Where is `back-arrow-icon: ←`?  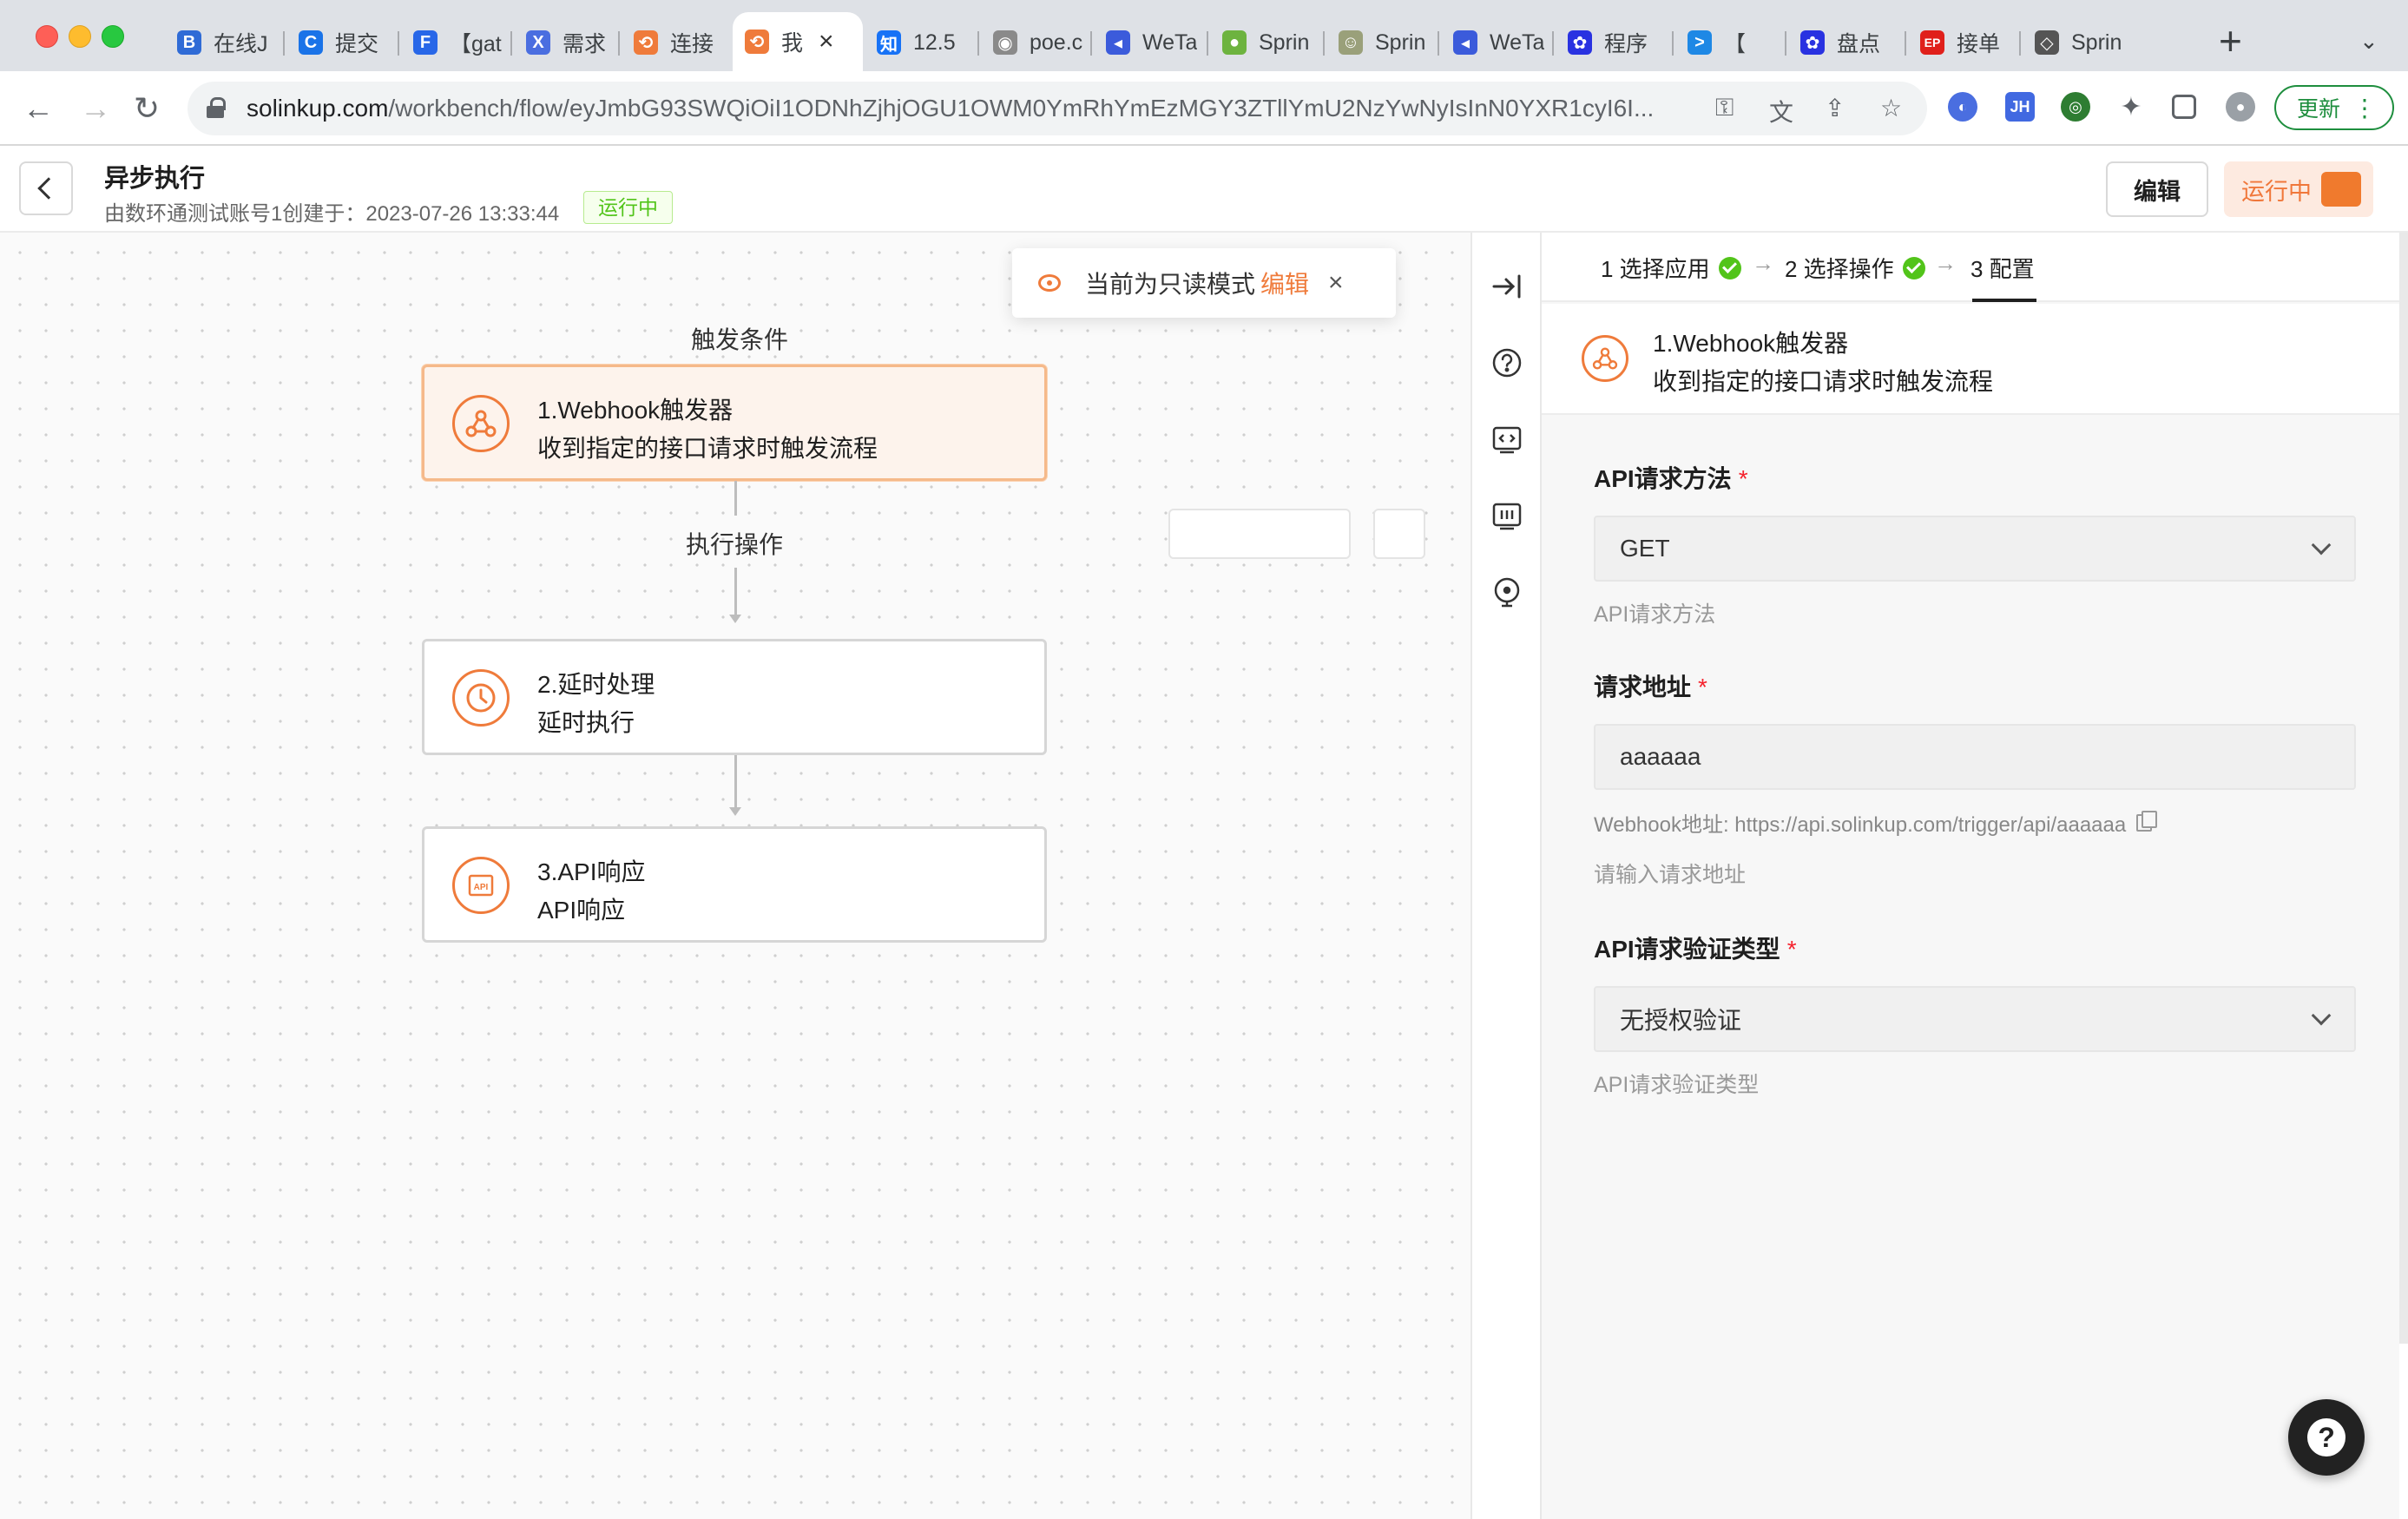 back-arrow-icon: ← is located at coordinates (38, 108).